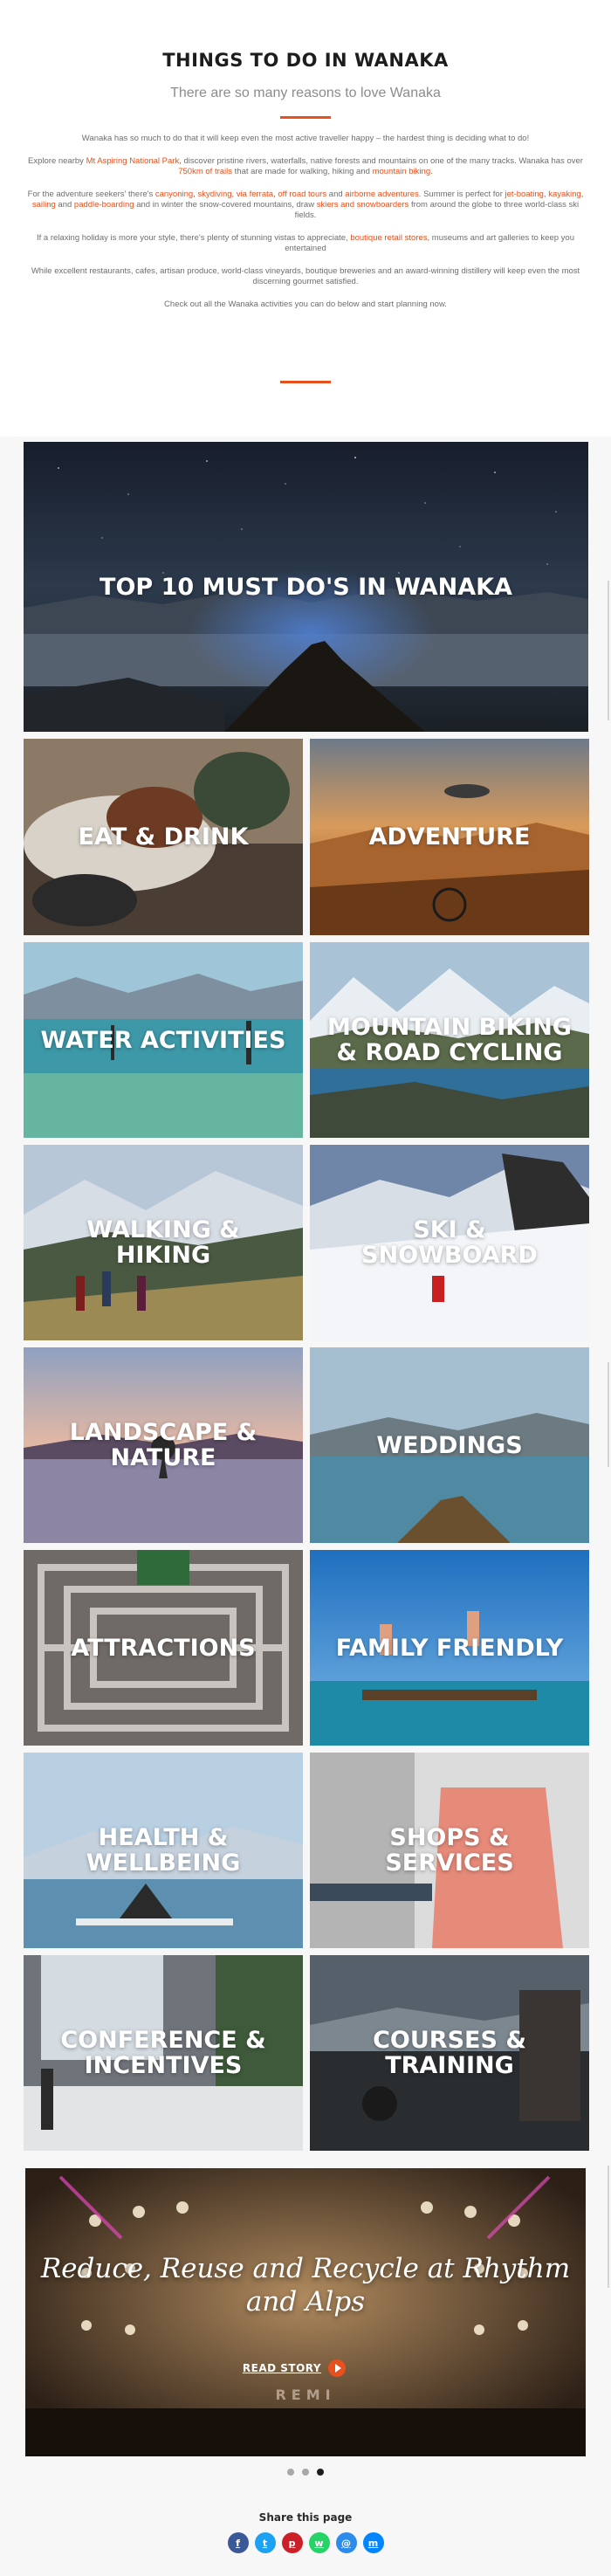  What do you see at coordinates (91, 194) in the screenshot?
I see `text-span: For the adventure seekers' there's` at bounding box center [91, 194].